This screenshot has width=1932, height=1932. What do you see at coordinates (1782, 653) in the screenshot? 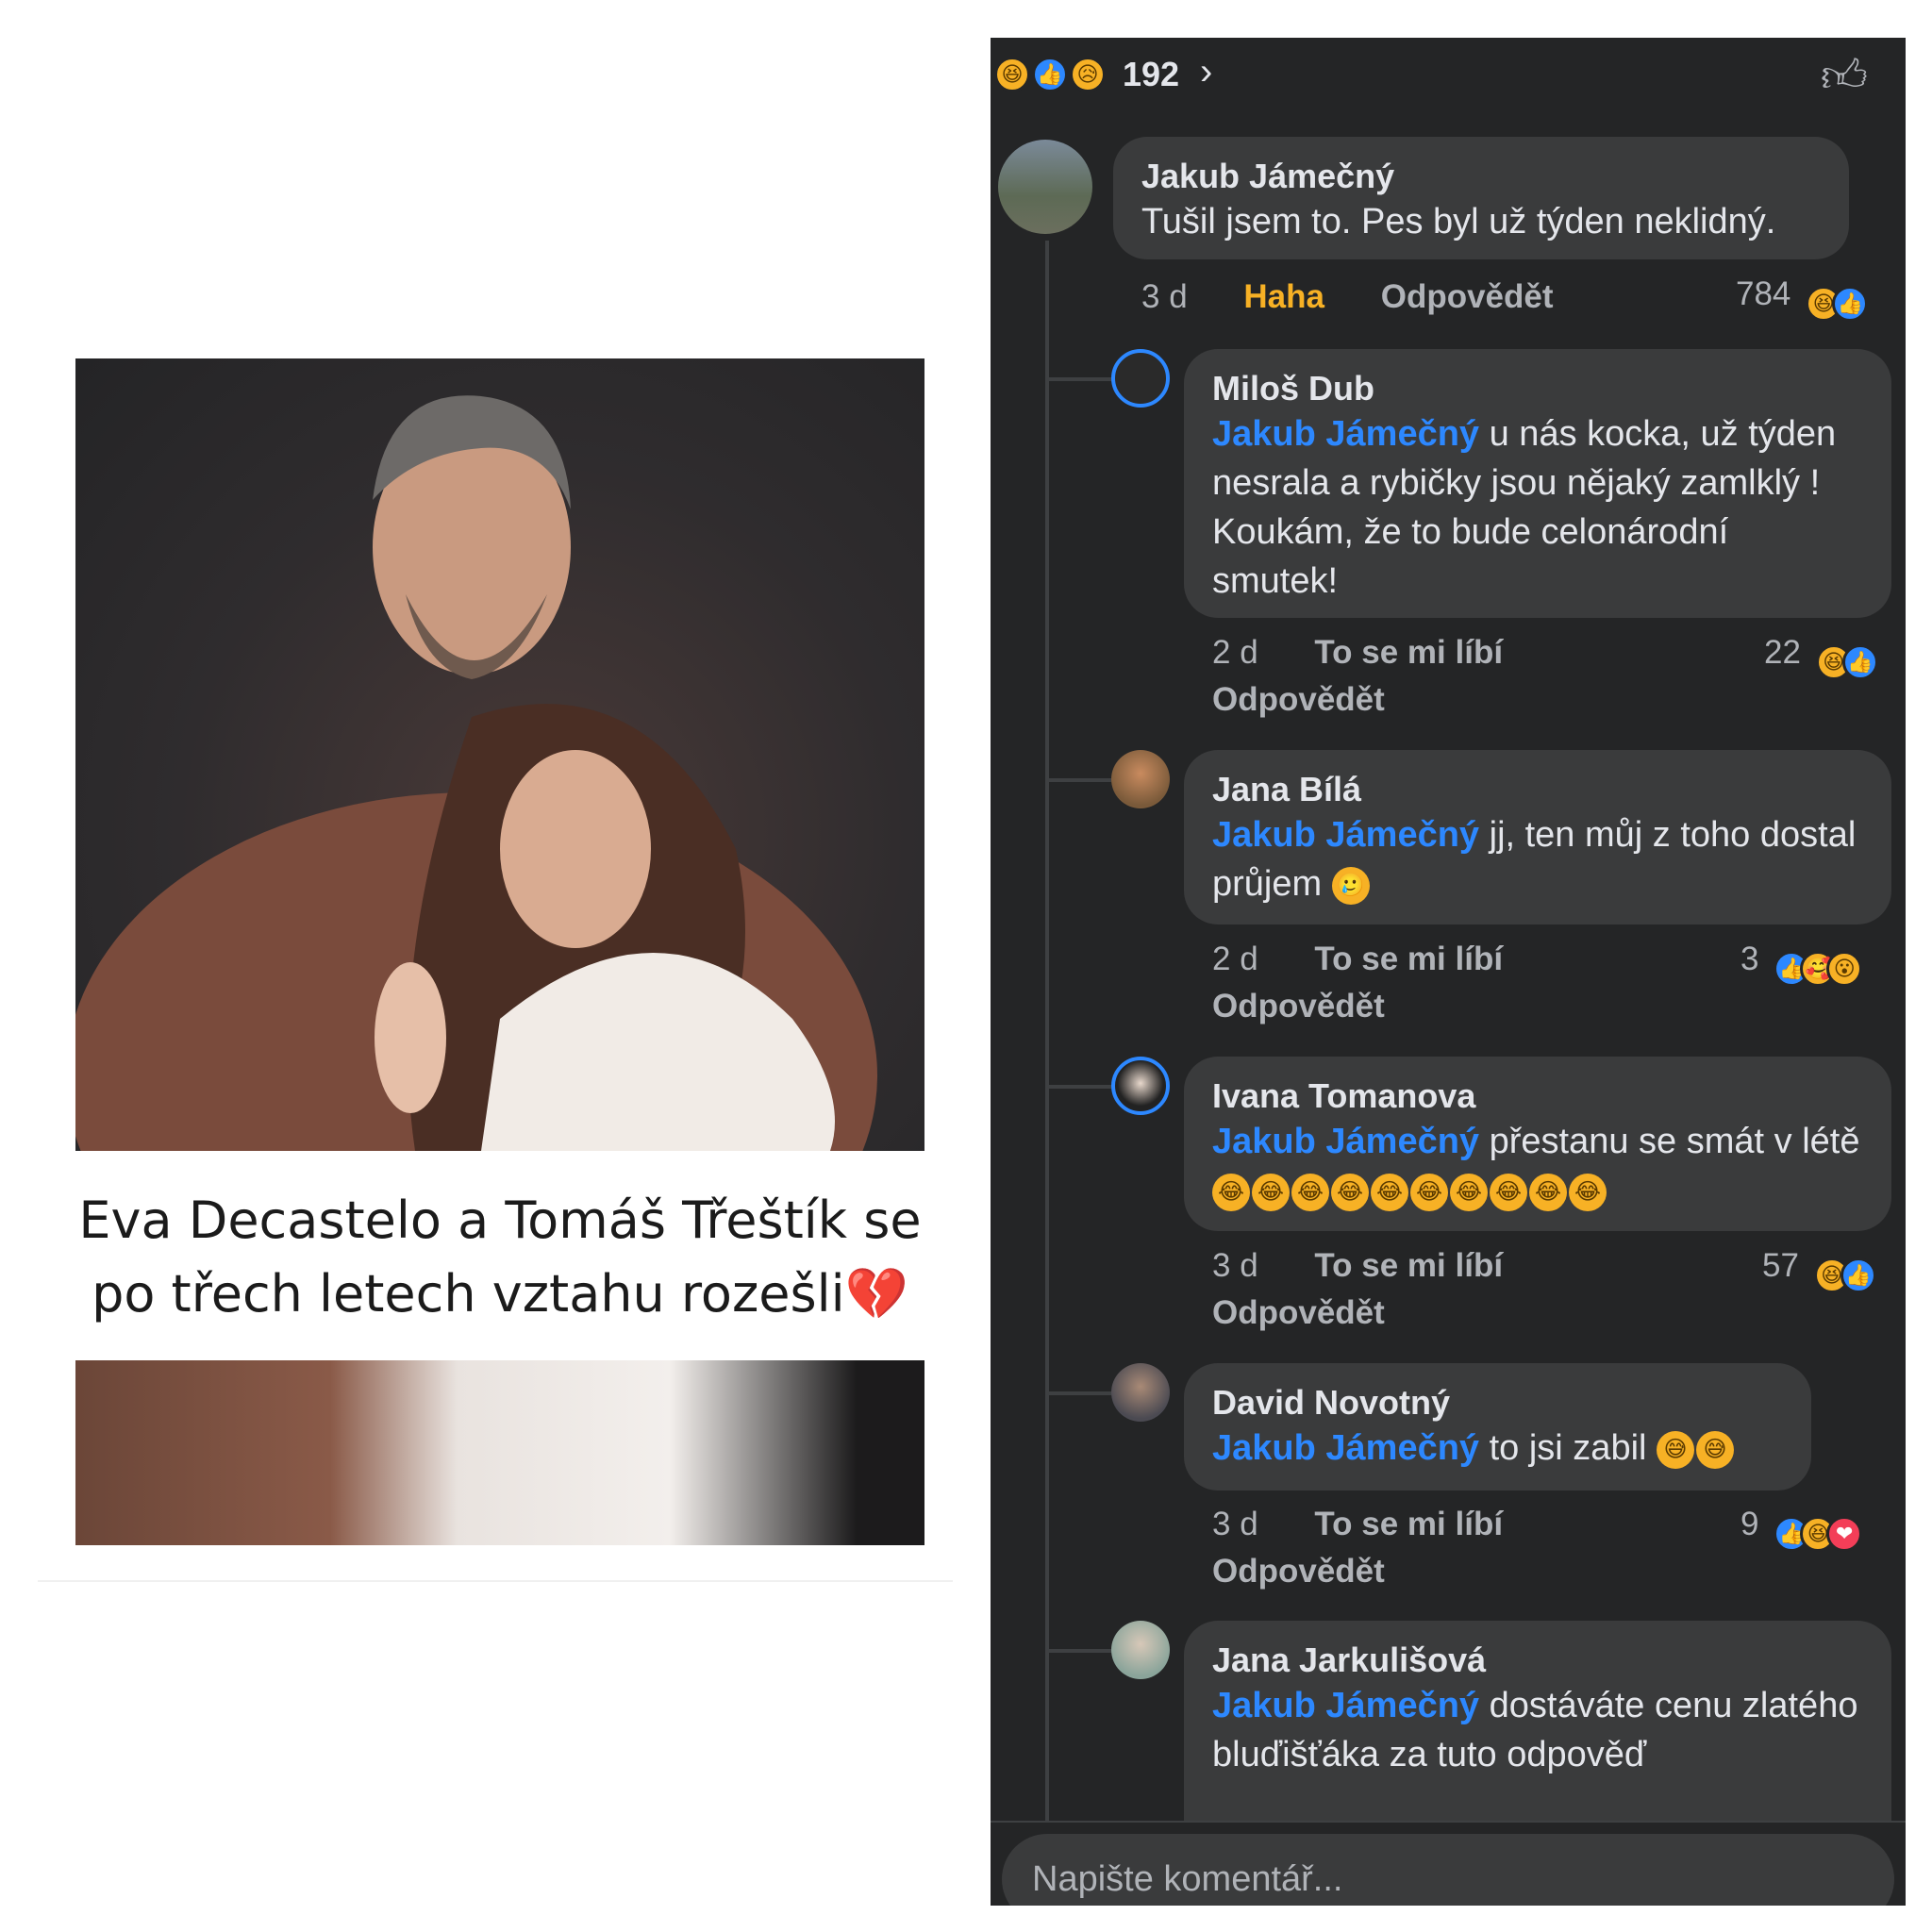
I see `reaction-count: 22` at bounding box center [1782, 653].